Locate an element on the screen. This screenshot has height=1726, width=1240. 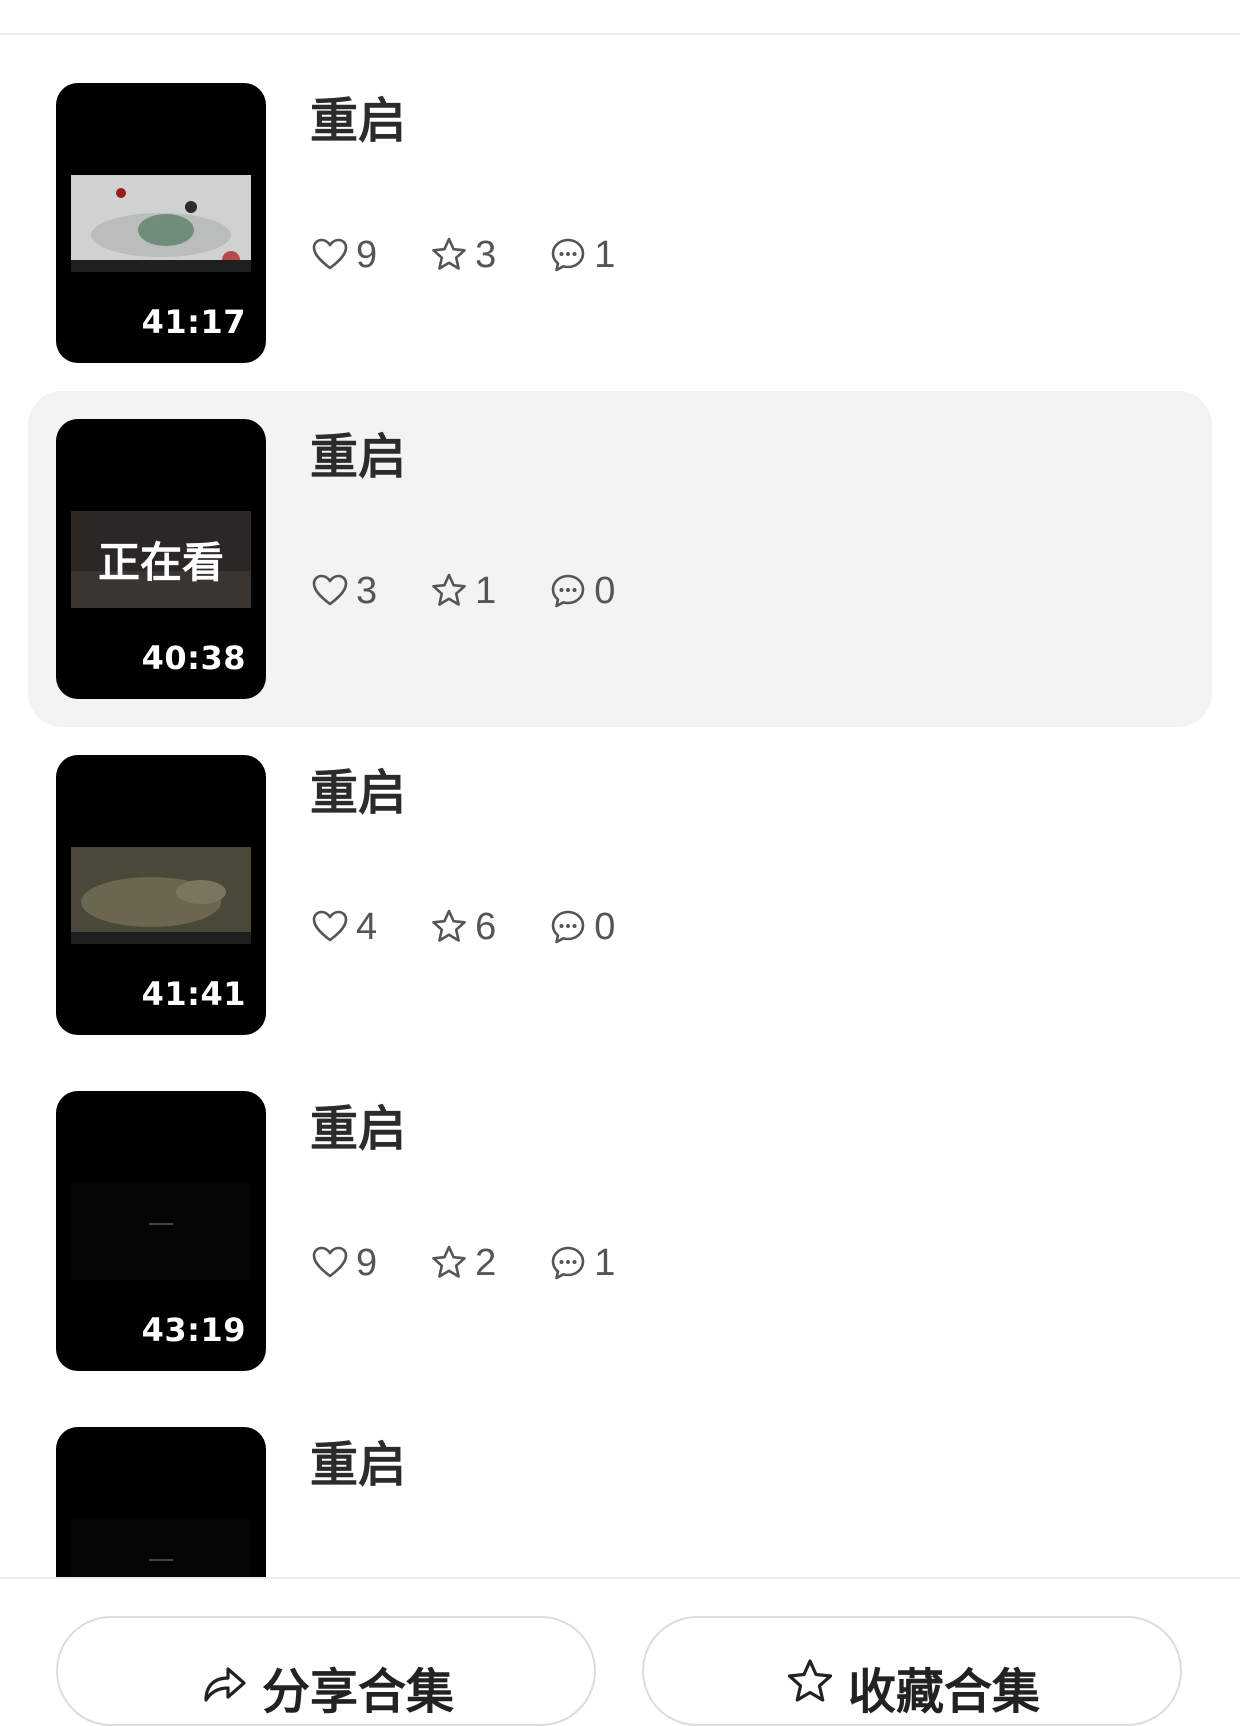
favorite-count: 1 is located at coordinates (486, 590).